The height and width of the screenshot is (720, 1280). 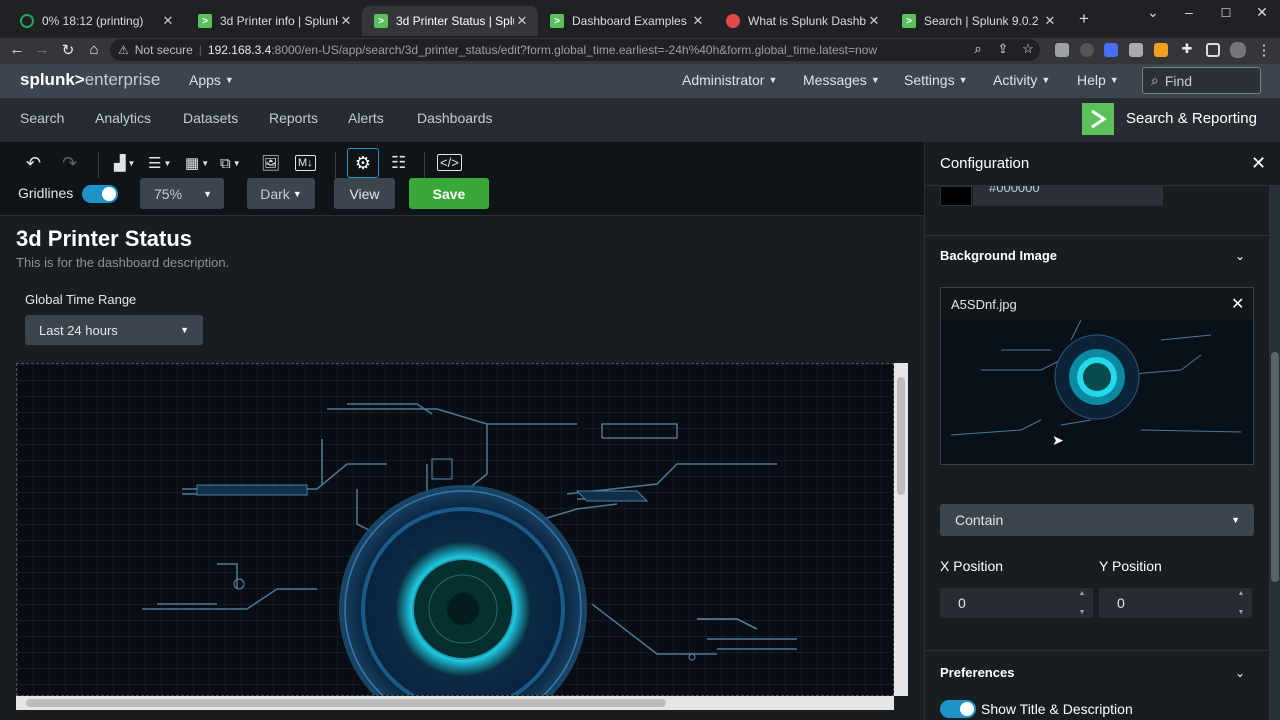 What do you see at coordinates (1003, 49) in the screenshot?
I see `share-icon: ⇪` at bounding box center [1003, 49].